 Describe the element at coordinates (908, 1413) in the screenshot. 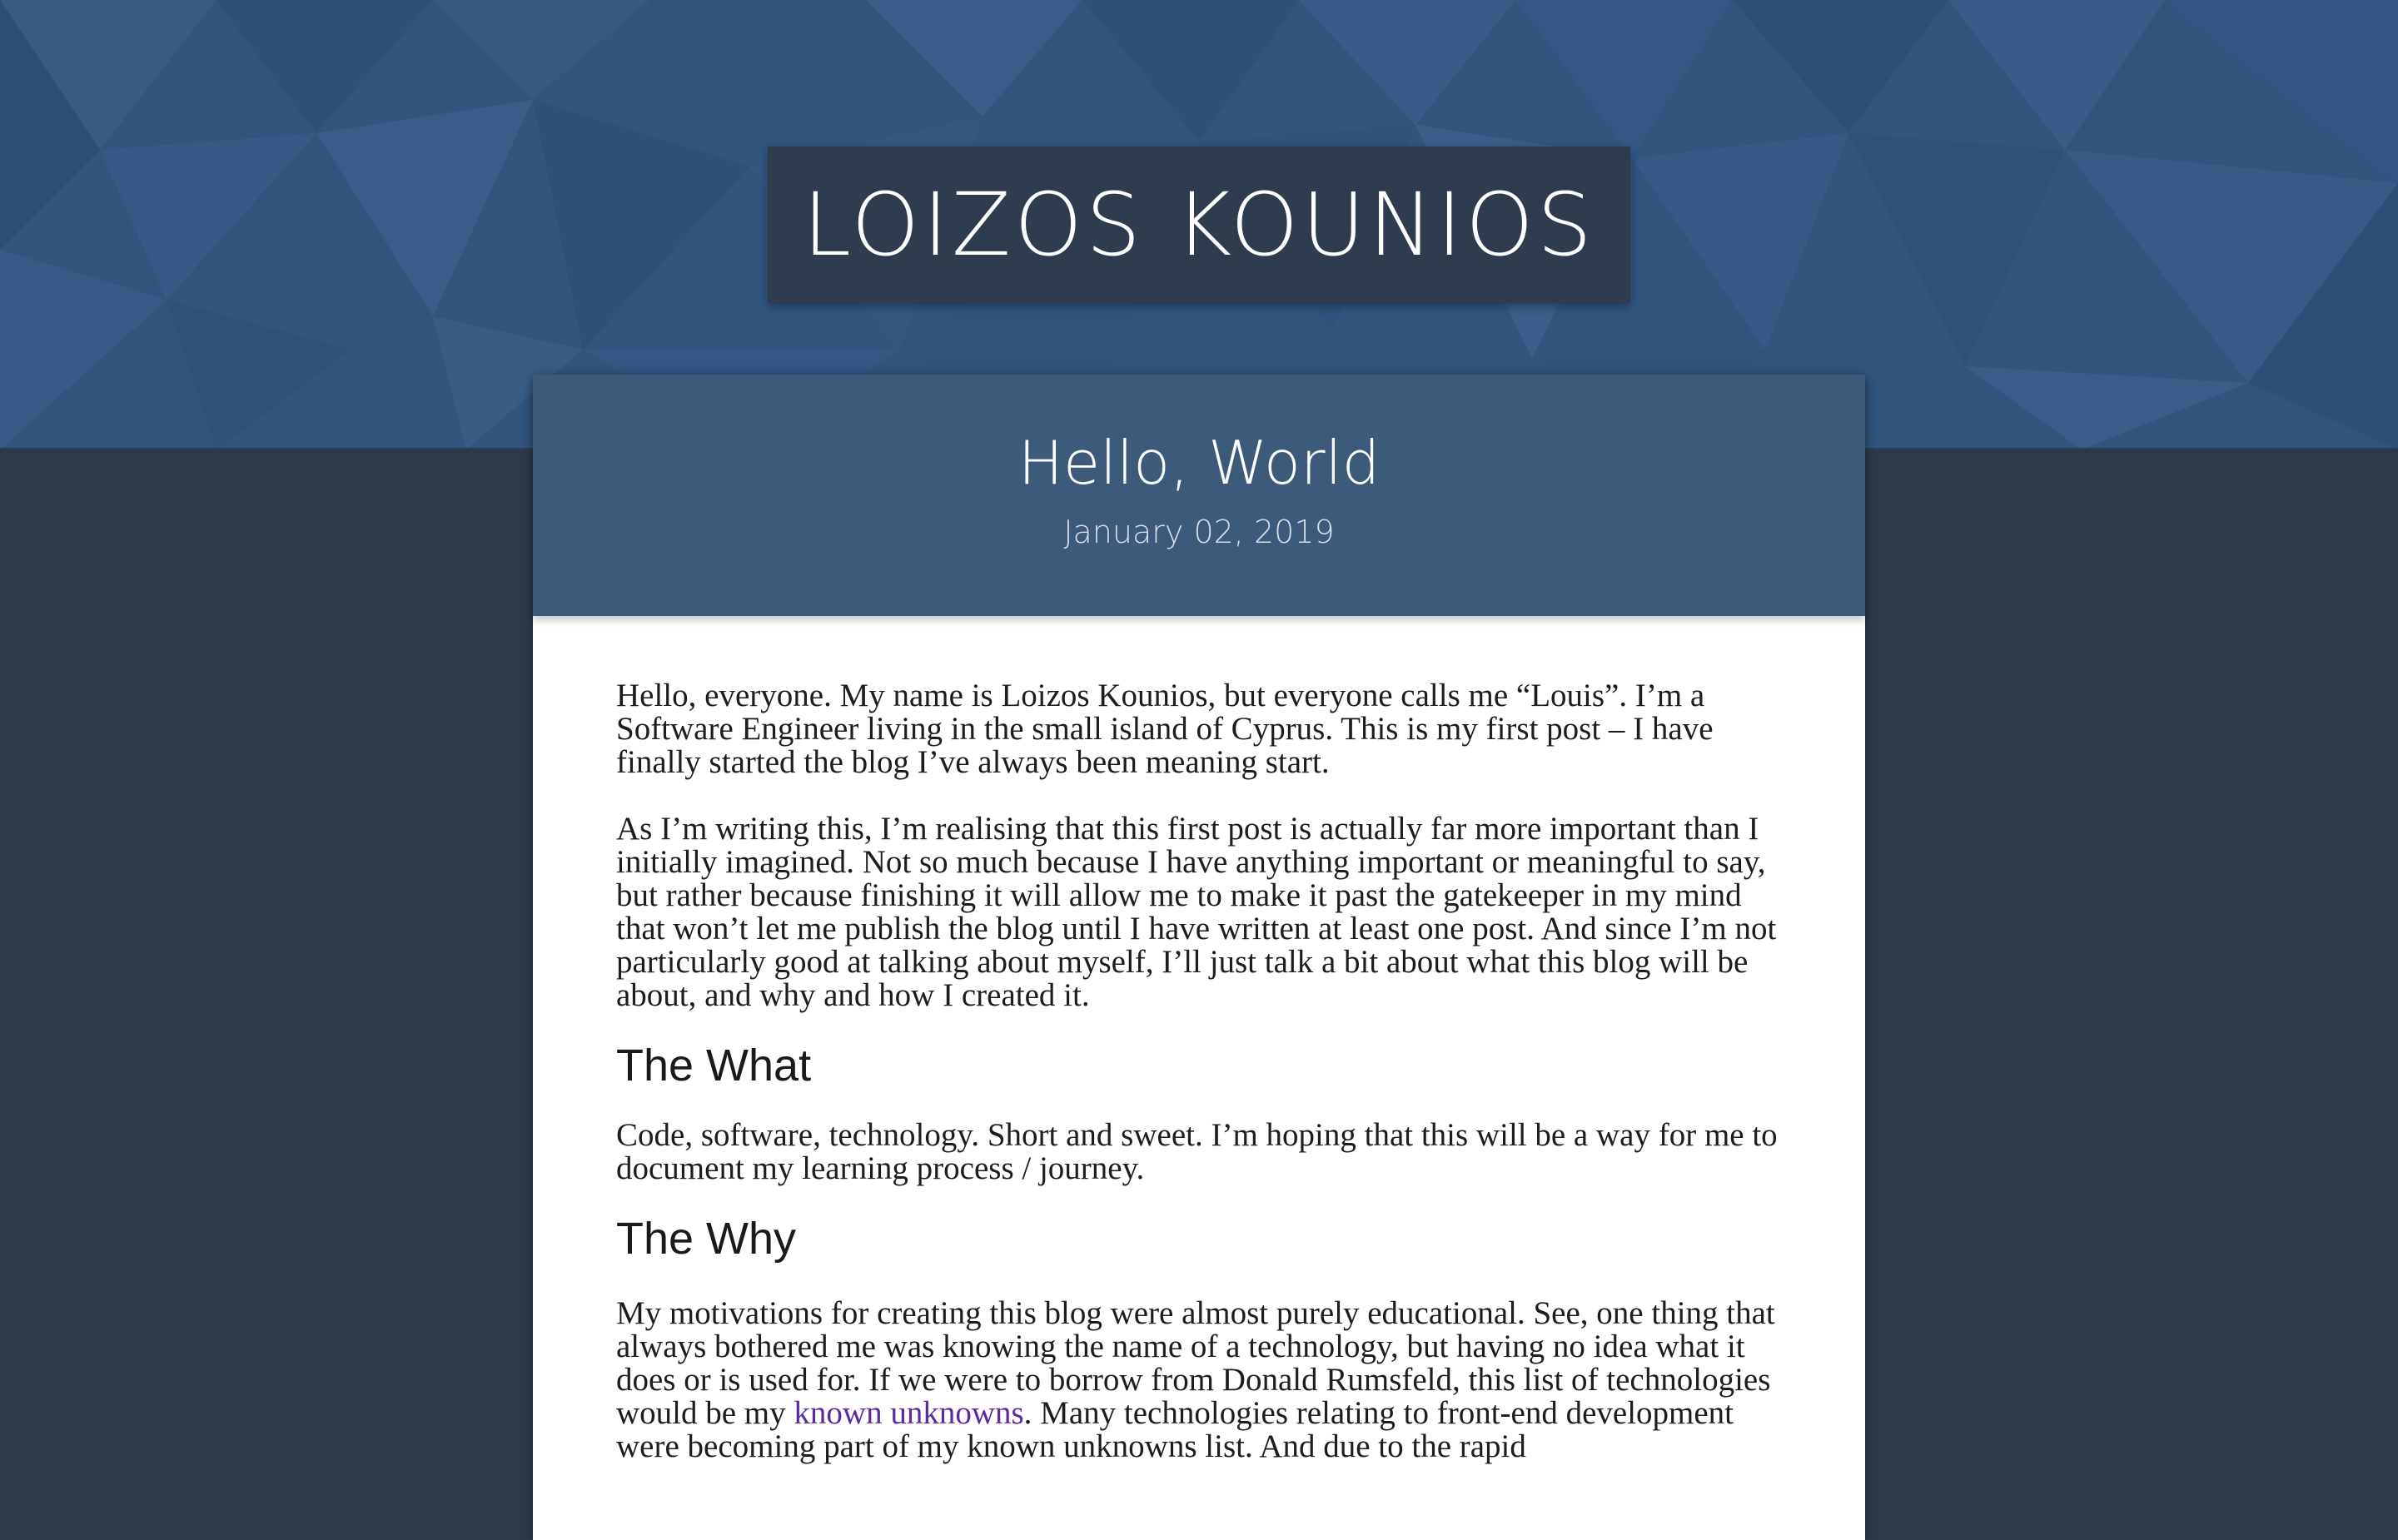

I see `known-unknowns-link: known unknowns` at that location.